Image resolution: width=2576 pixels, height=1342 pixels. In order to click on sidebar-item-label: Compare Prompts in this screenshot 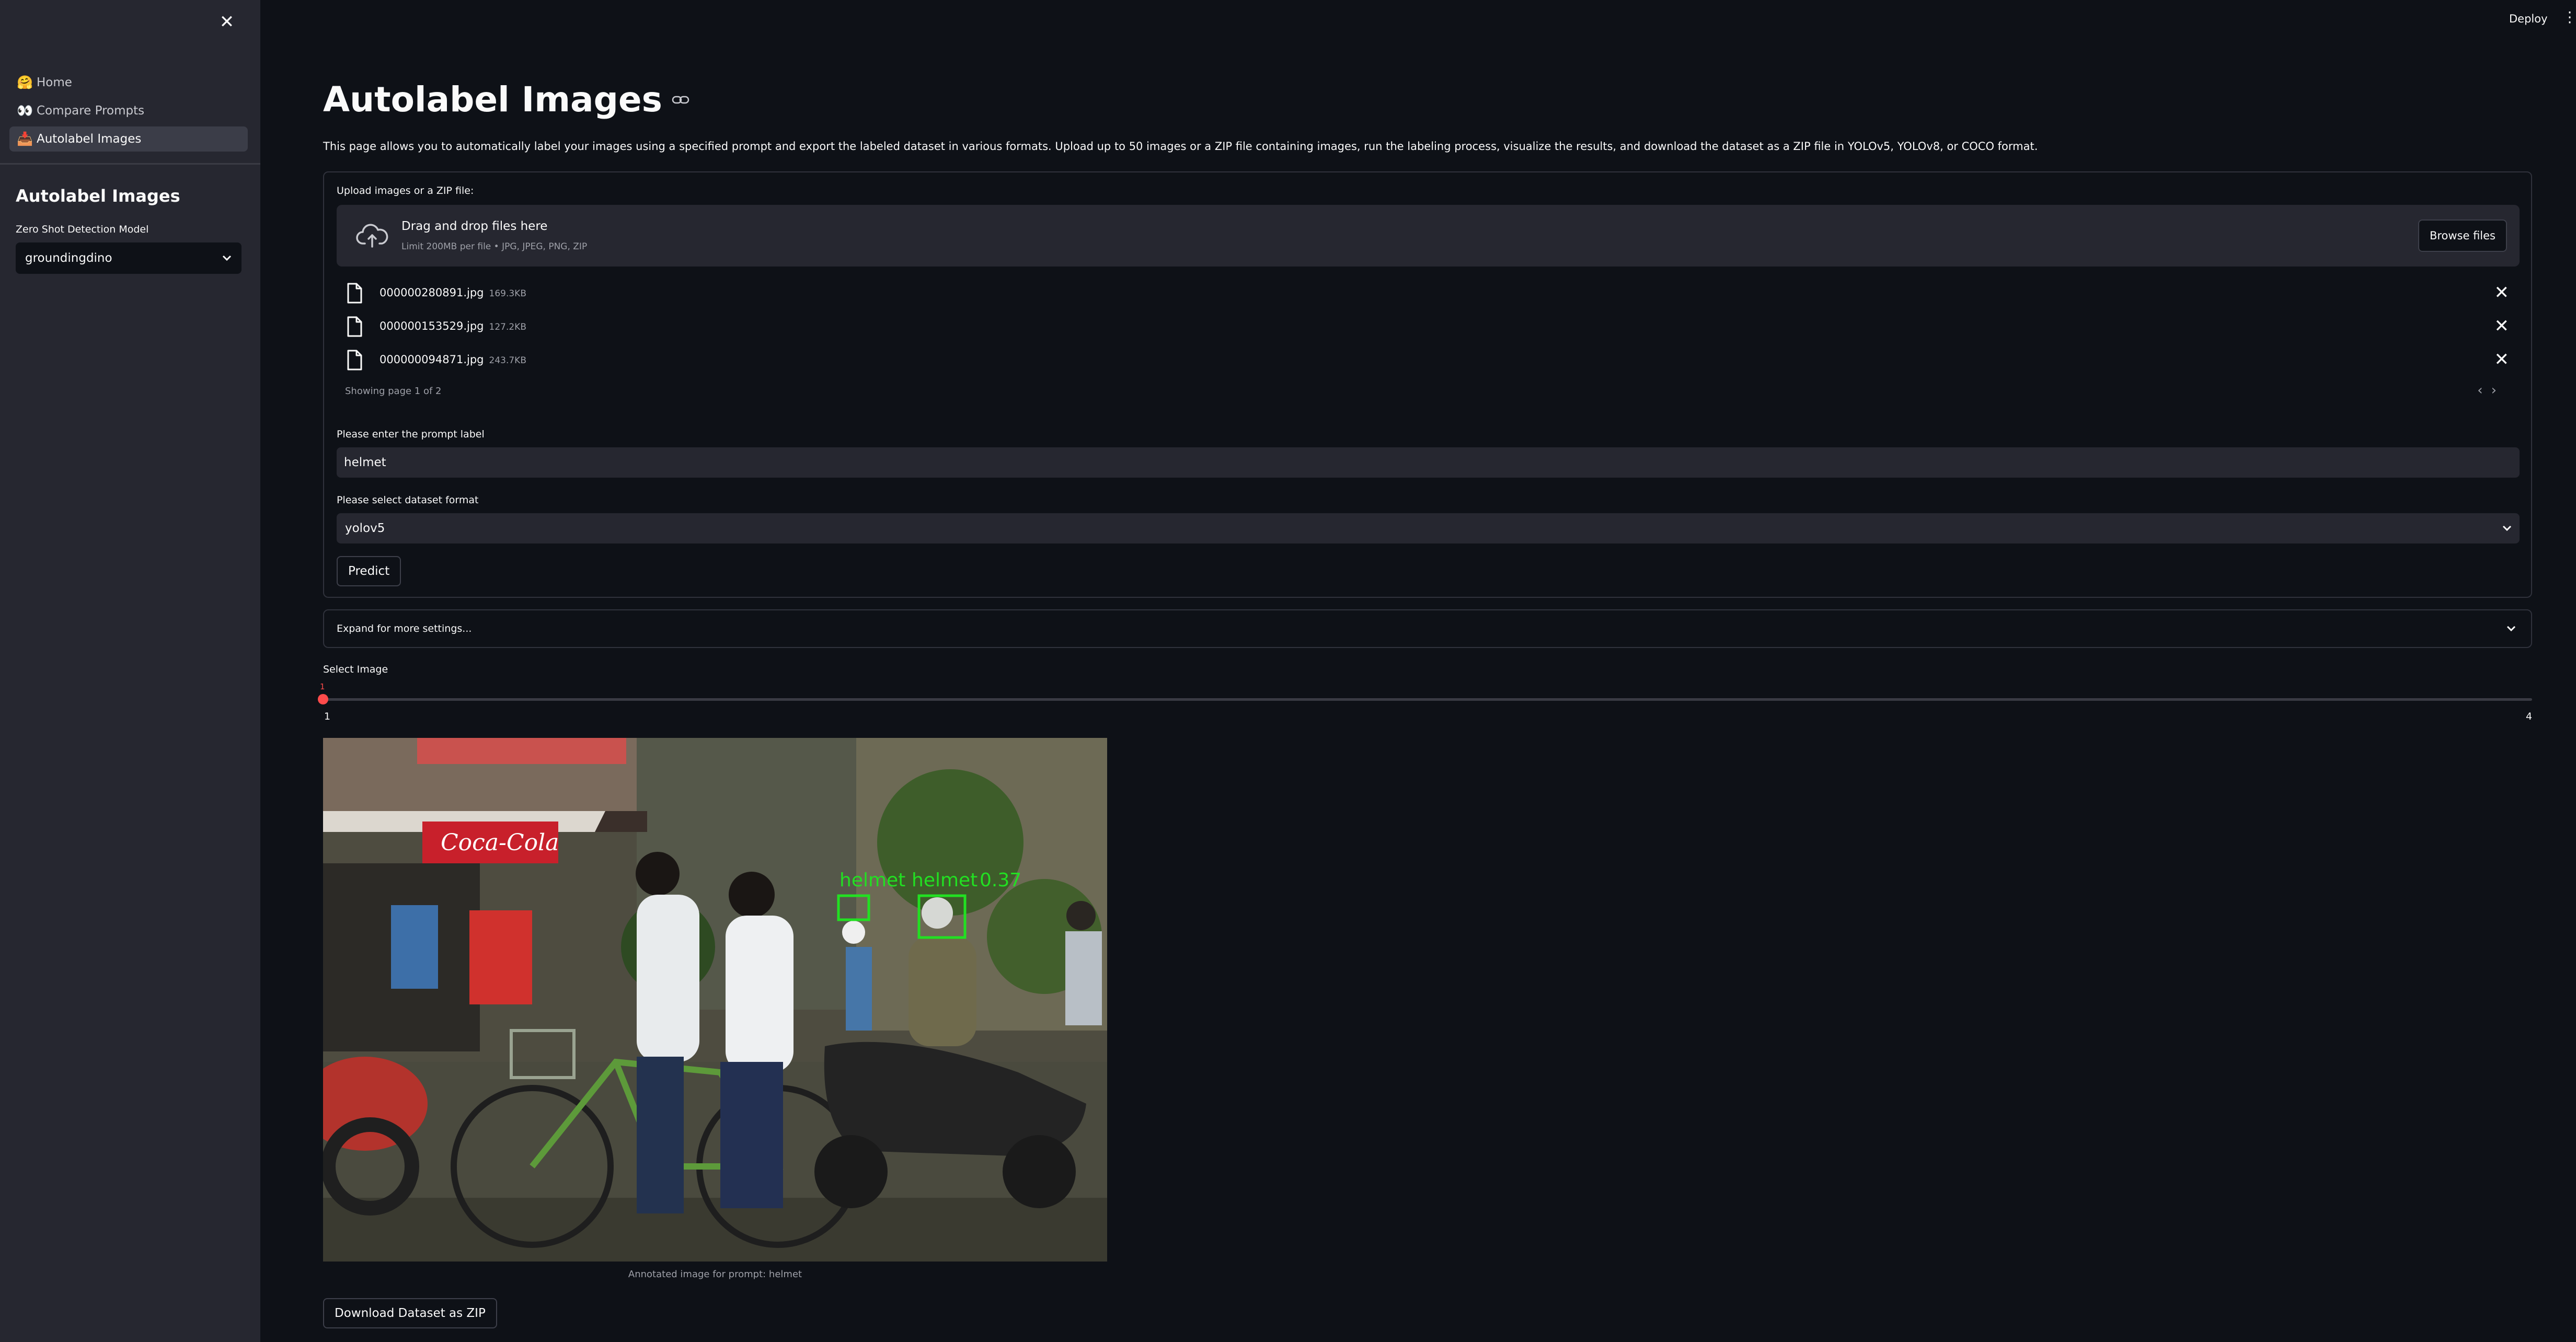, I will do `click(91, 111)`.